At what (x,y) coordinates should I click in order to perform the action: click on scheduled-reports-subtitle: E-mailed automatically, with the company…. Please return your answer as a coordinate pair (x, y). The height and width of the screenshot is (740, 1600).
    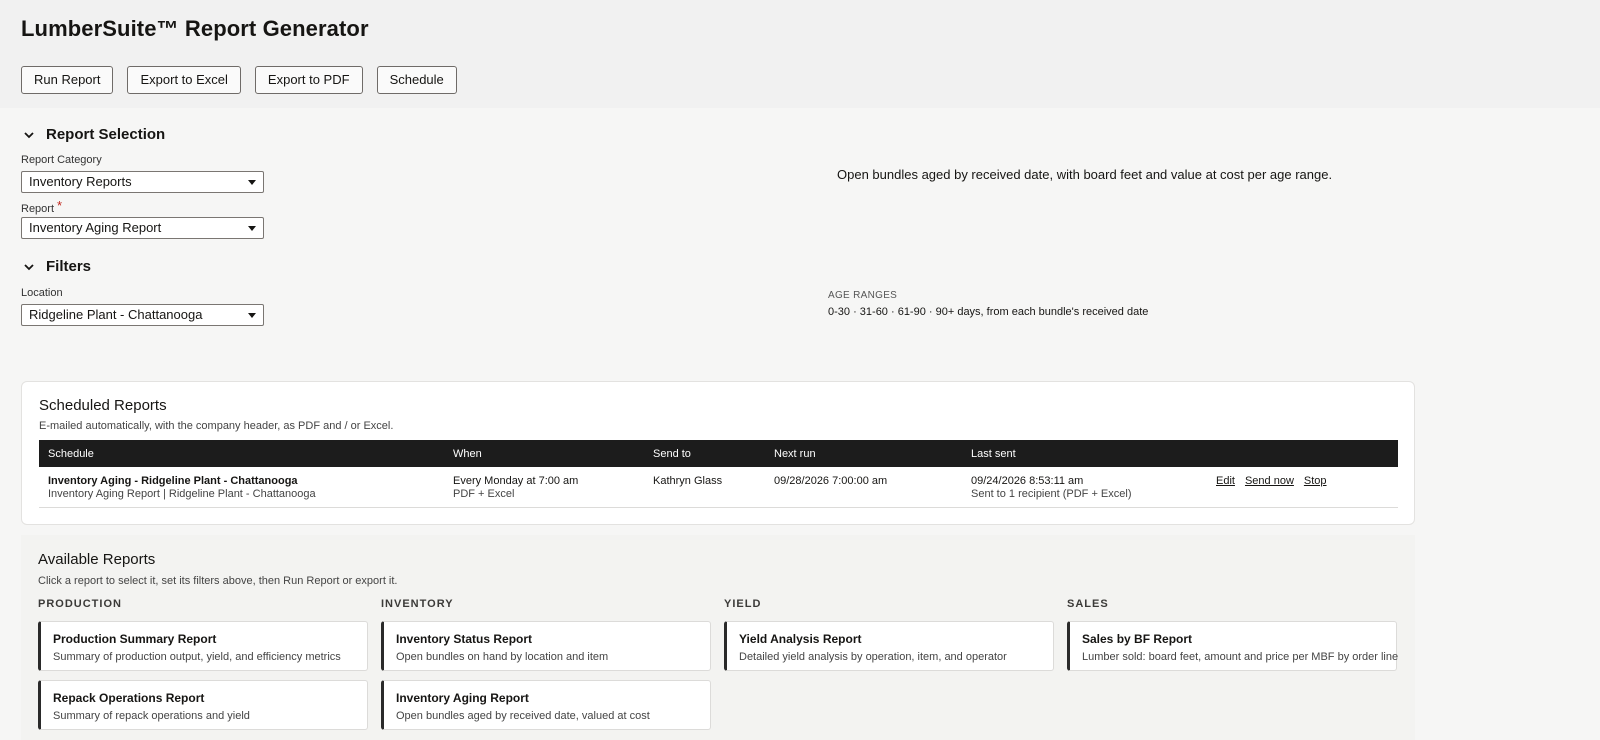
    Looking at the image, I should click on (216, 426).